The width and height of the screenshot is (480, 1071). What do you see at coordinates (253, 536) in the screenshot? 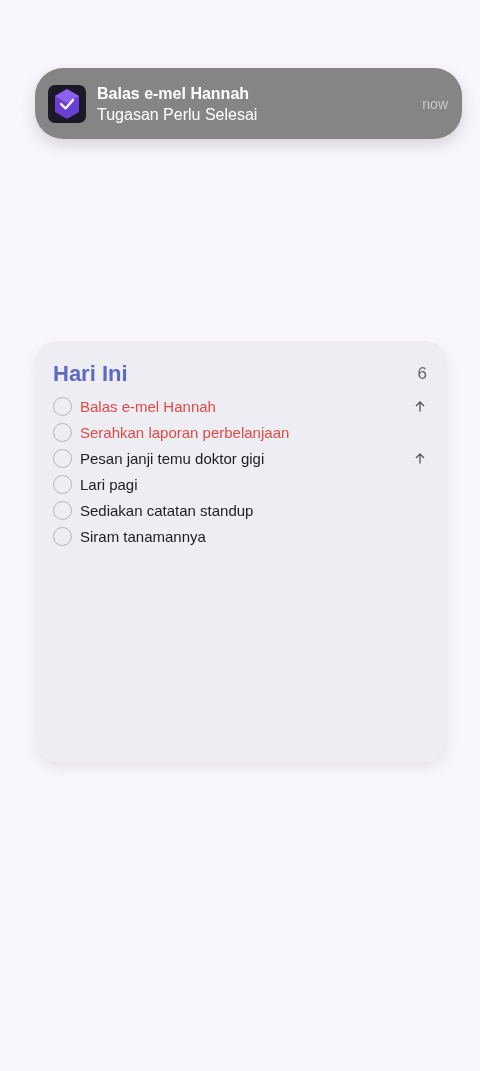
I see `task-label: Siram tanamannya` at bounding box center [253, 536].